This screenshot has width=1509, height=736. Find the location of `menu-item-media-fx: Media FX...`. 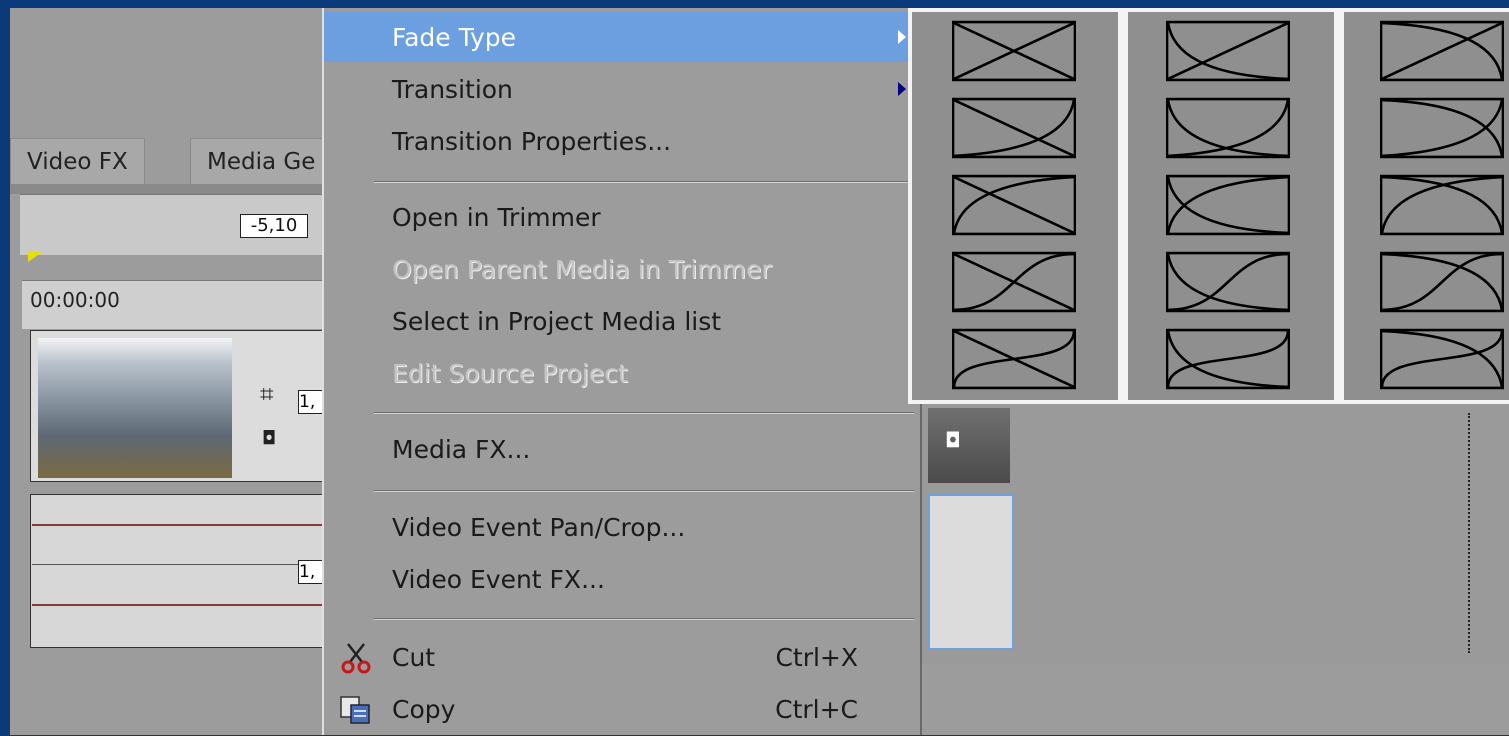

menu-item-media-fx: Media FX... is located at coordinates (622, 449).